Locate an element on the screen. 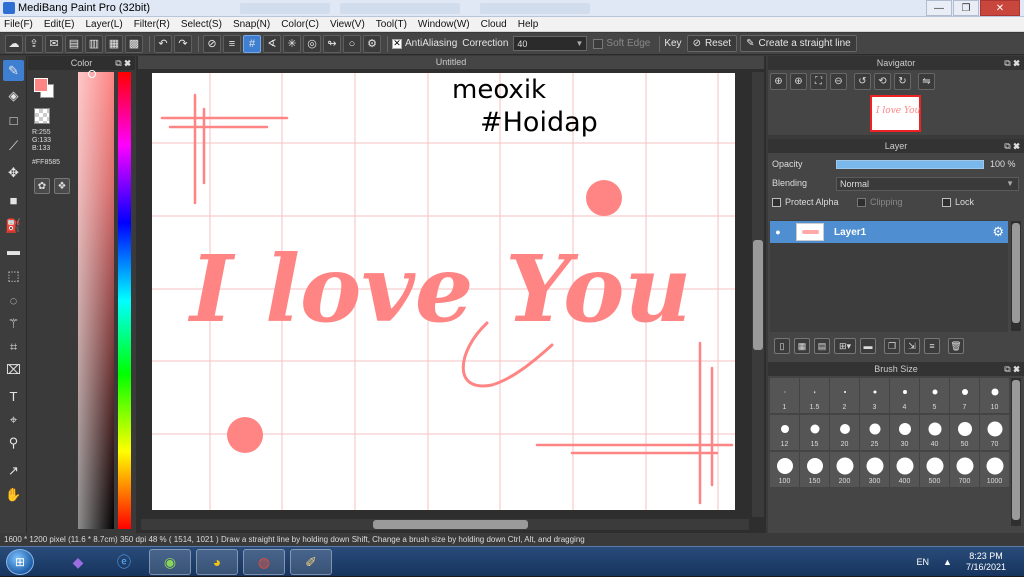 The image size is (1024, 577). close-button: ✕ is located at coordinates (1000, 8).